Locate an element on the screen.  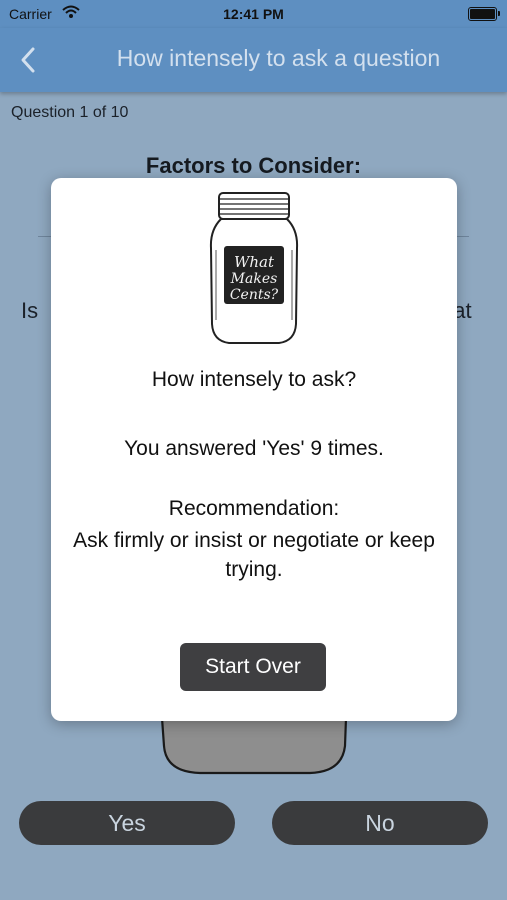
clock-time: 12:41 PM is located at coordinates (253, 14).